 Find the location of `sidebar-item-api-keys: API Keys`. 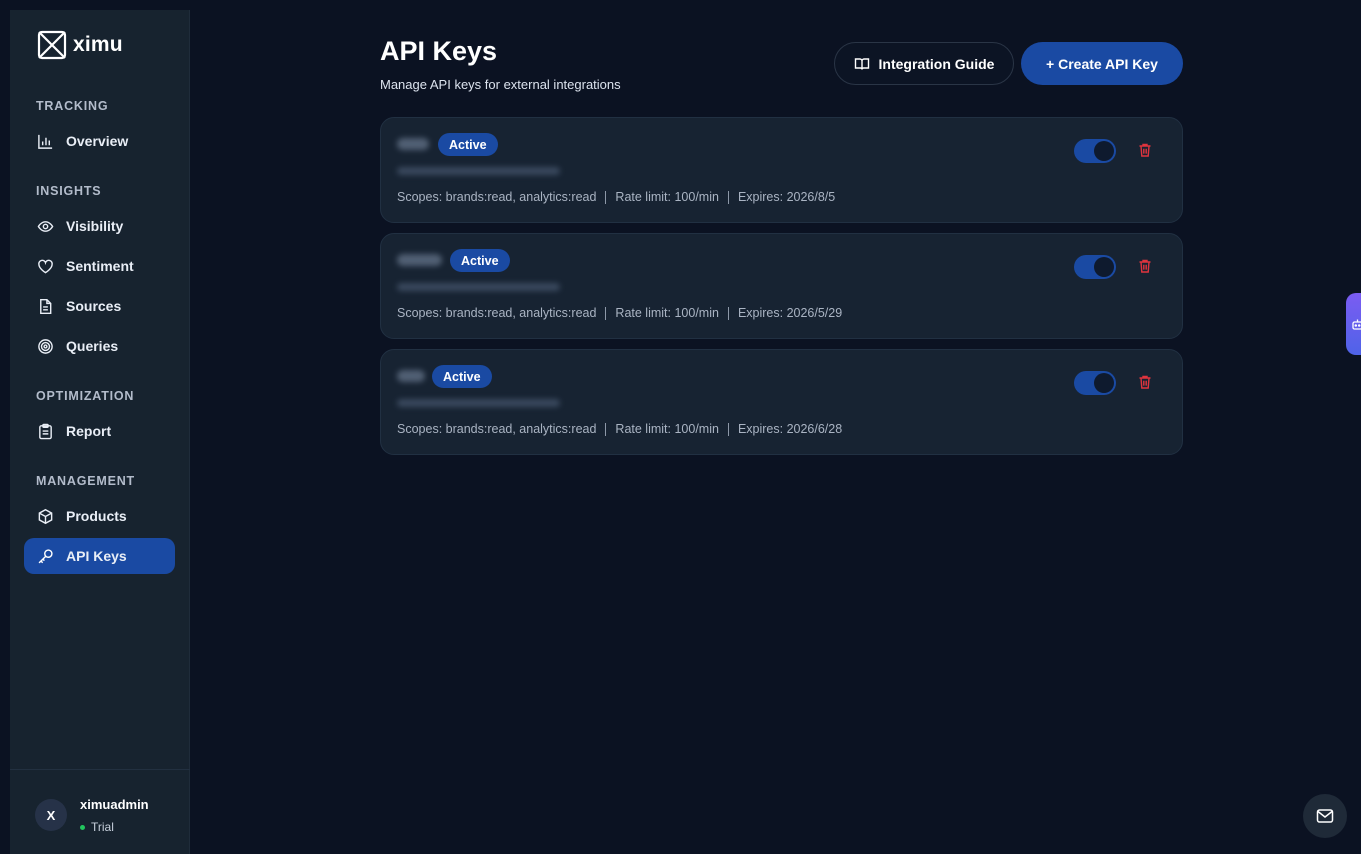

sidebar-item-api-keys: API Keys is located at coordinates (99, 556).